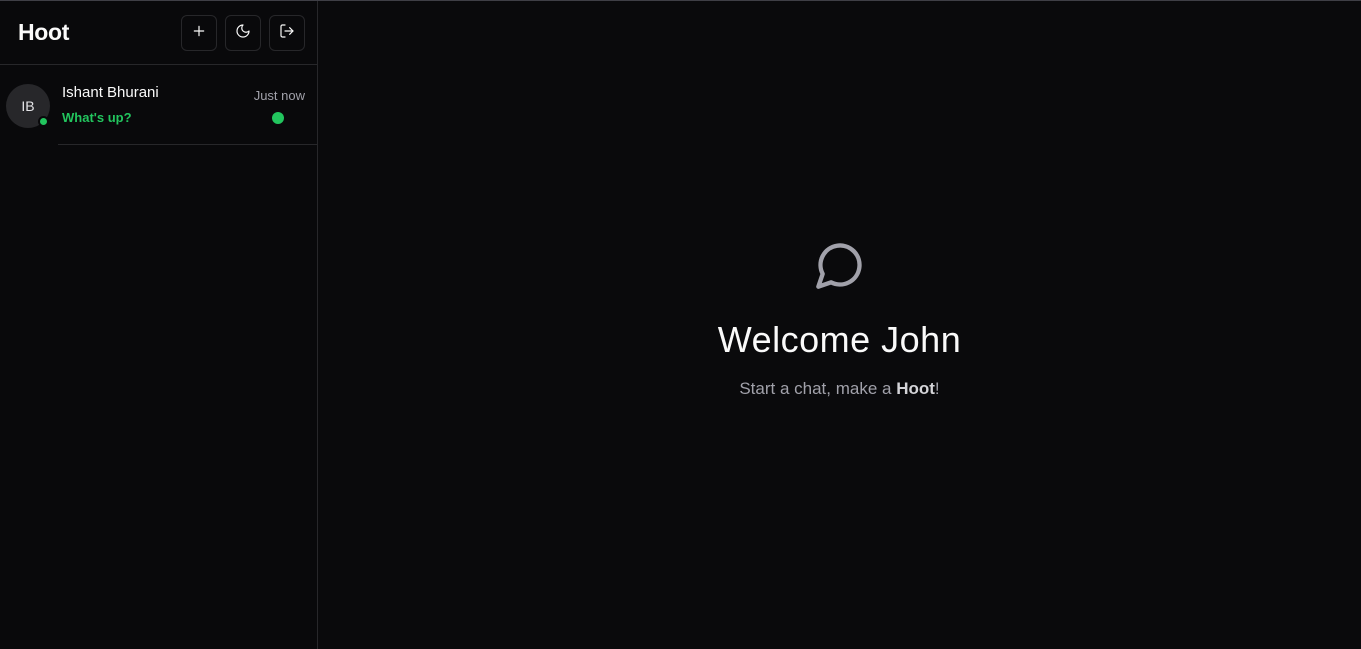 The image size is (1361, 649). I want to click on new-chat-button, so click(199, 32).